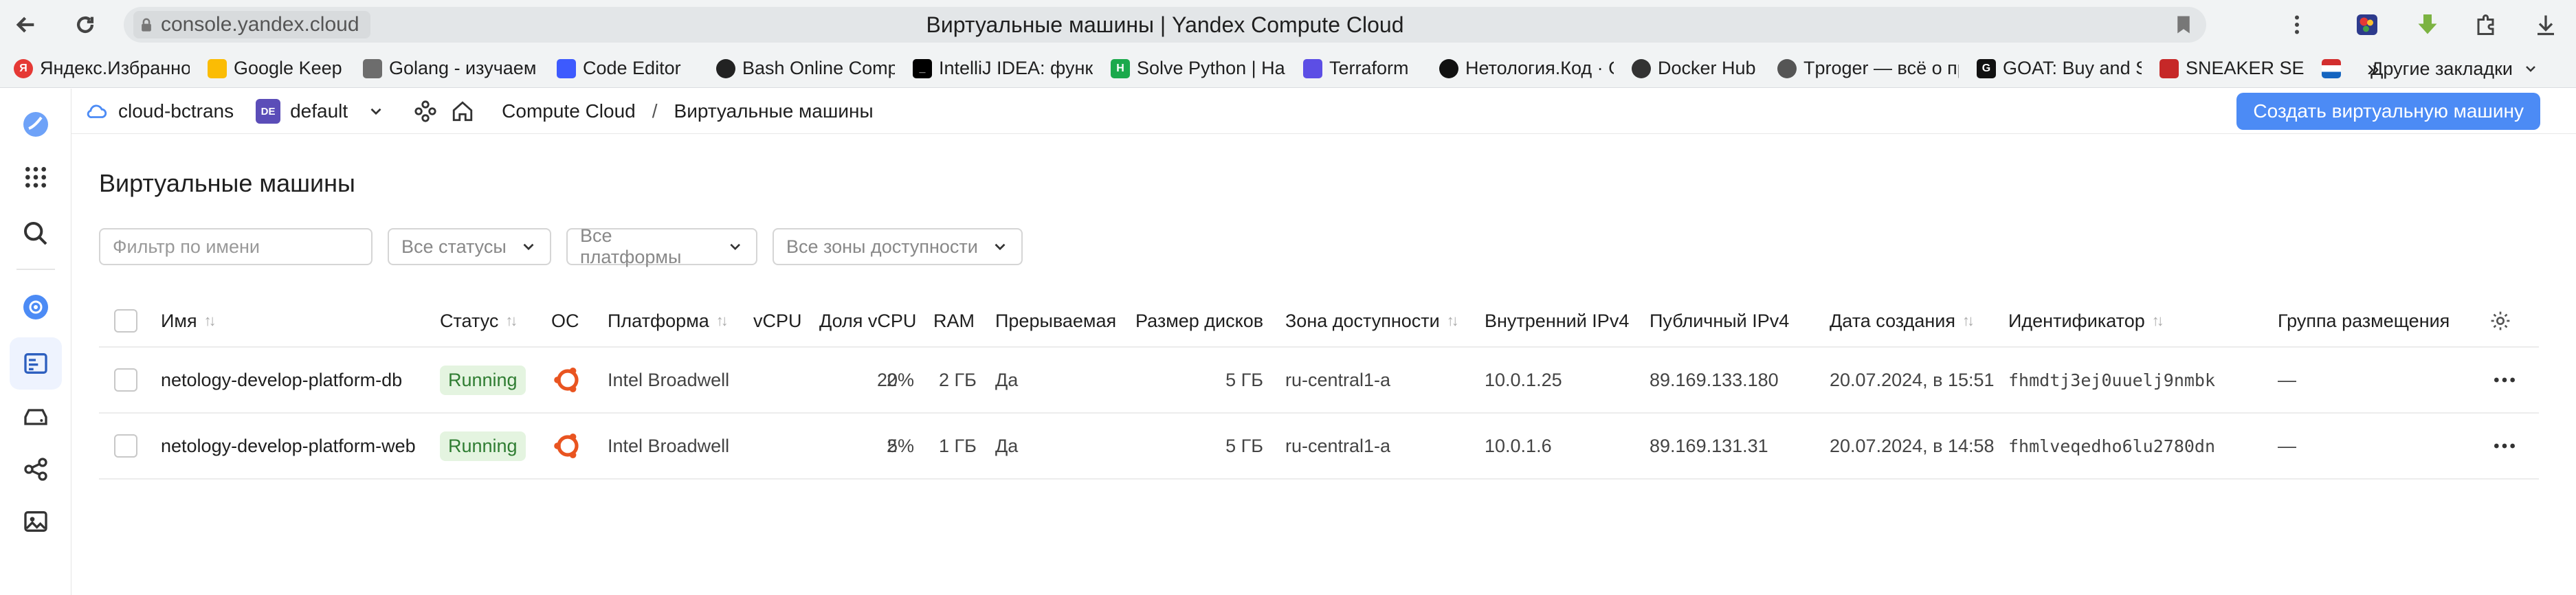 This screenshot has width=2576, height=595. What do you see at coordinates (36, 233) in the screenshot?
I see `search-button` at bounding box center [36, 233].